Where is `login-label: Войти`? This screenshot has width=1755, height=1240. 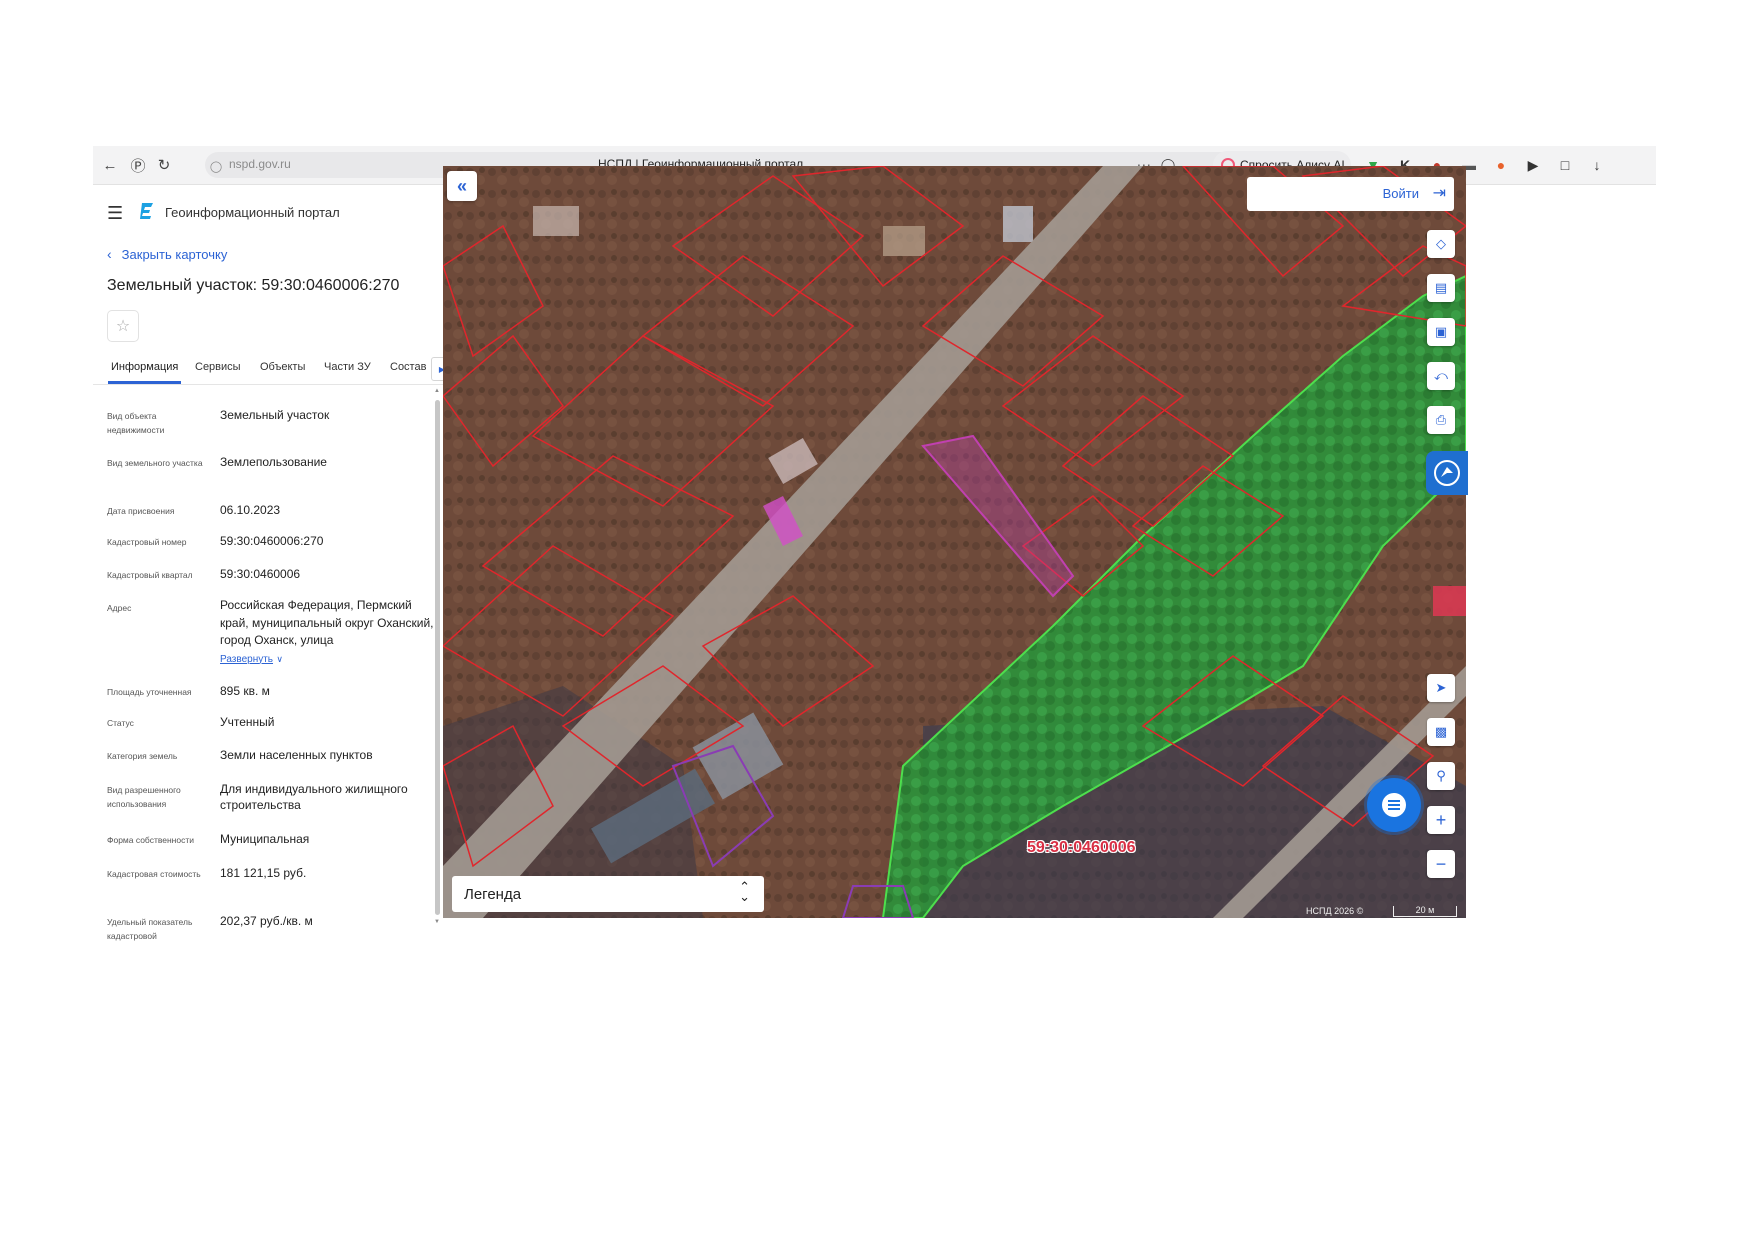 login-label: Войти is located at coordinates (1400, 193).